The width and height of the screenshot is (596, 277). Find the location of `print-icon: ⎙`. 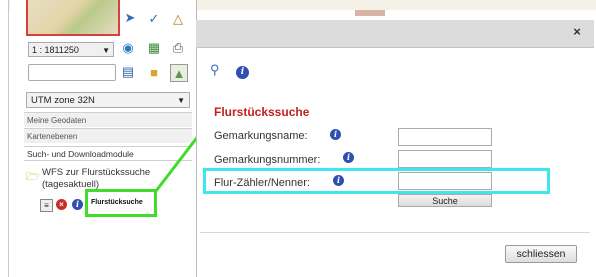

print-icon: ⎙ is located at coordinates (178, 48).